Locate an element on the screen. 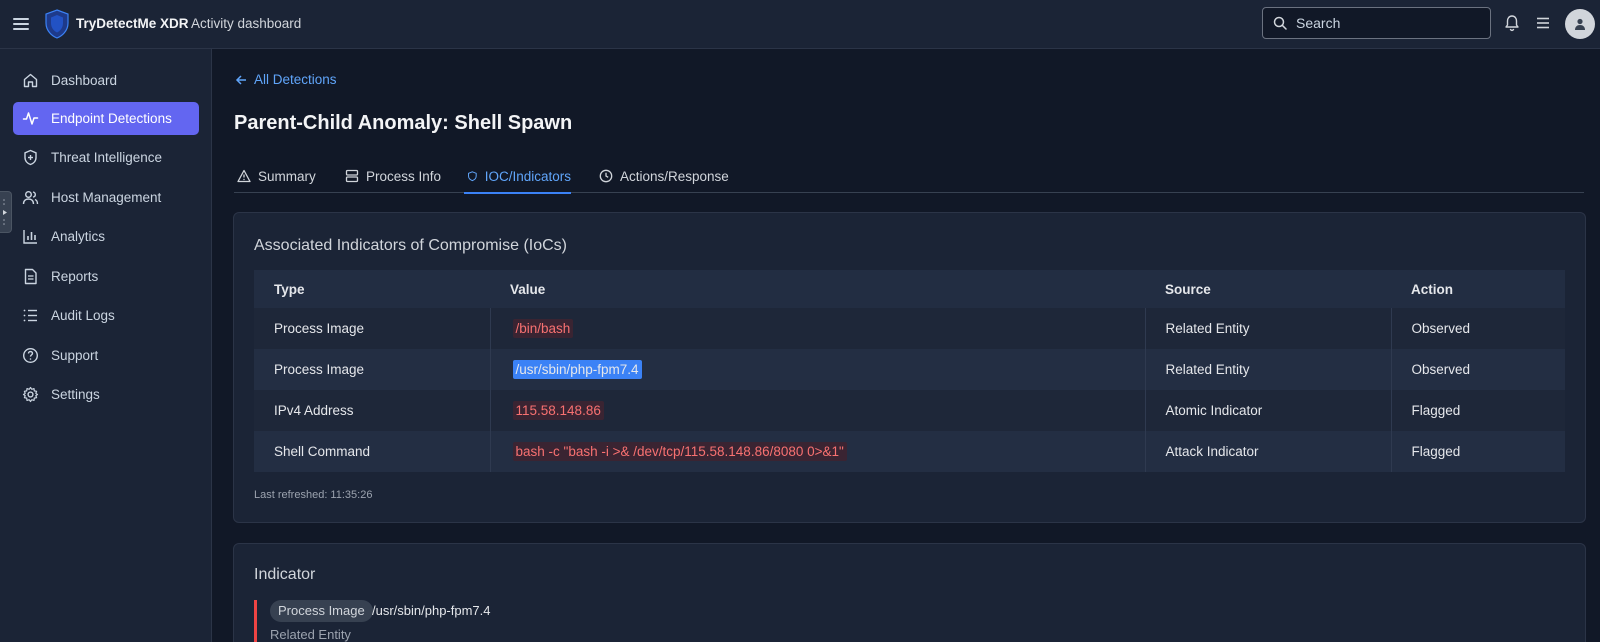 The width and height of the screenshot is (1600, 642). ioc-value: 115.58.148.86 is located at coordinates (558, 410).